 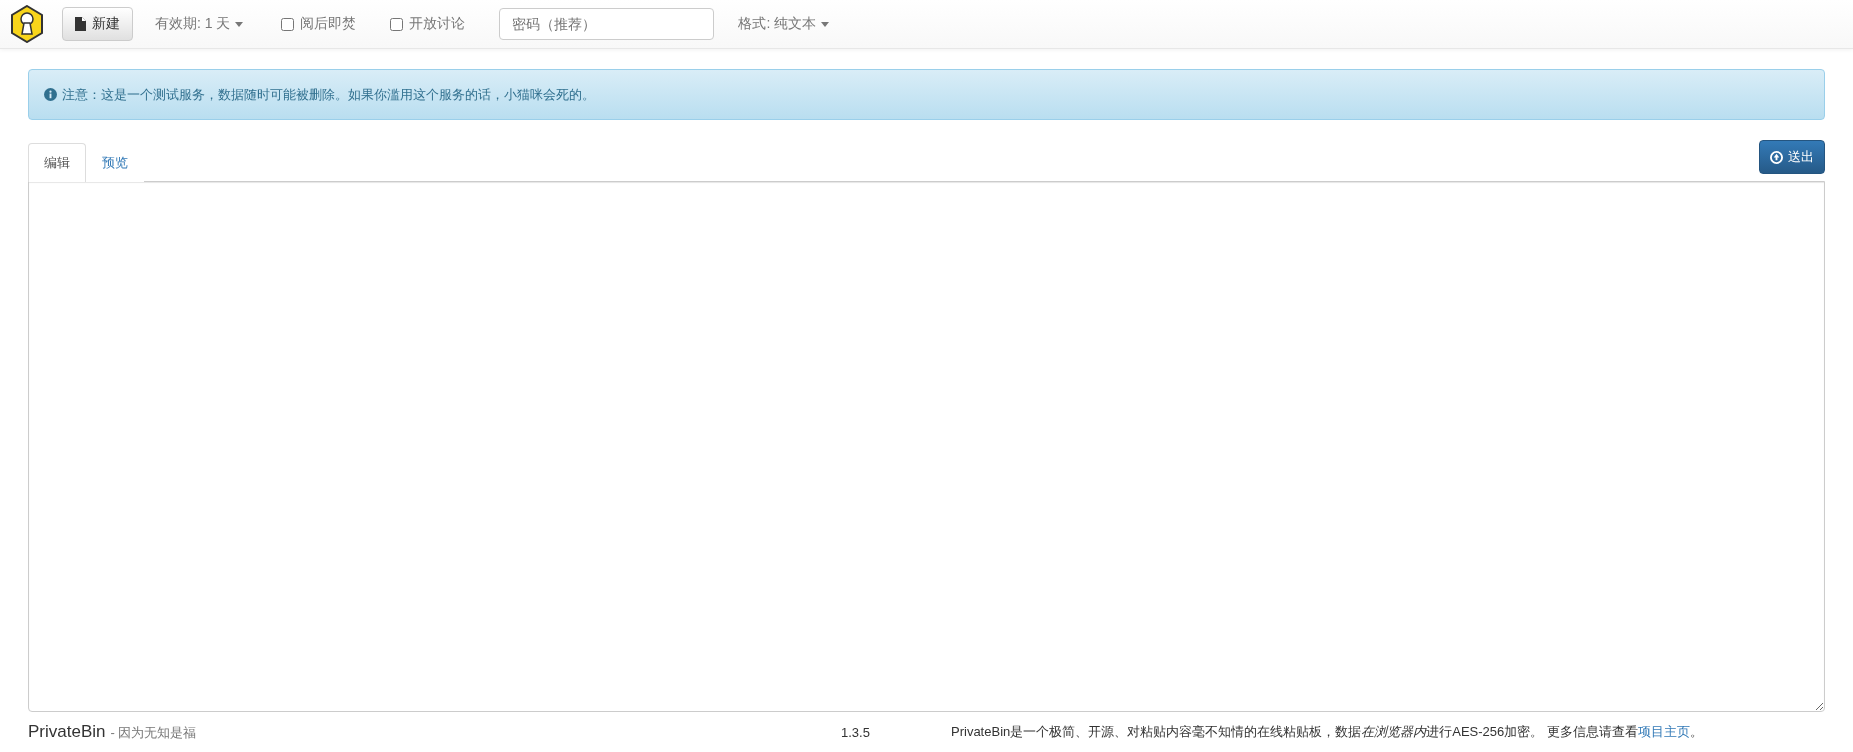 What do you see at coordinates (80, 24) in the screenshot?
I see `document-icon` at bounding box center [80, 24].